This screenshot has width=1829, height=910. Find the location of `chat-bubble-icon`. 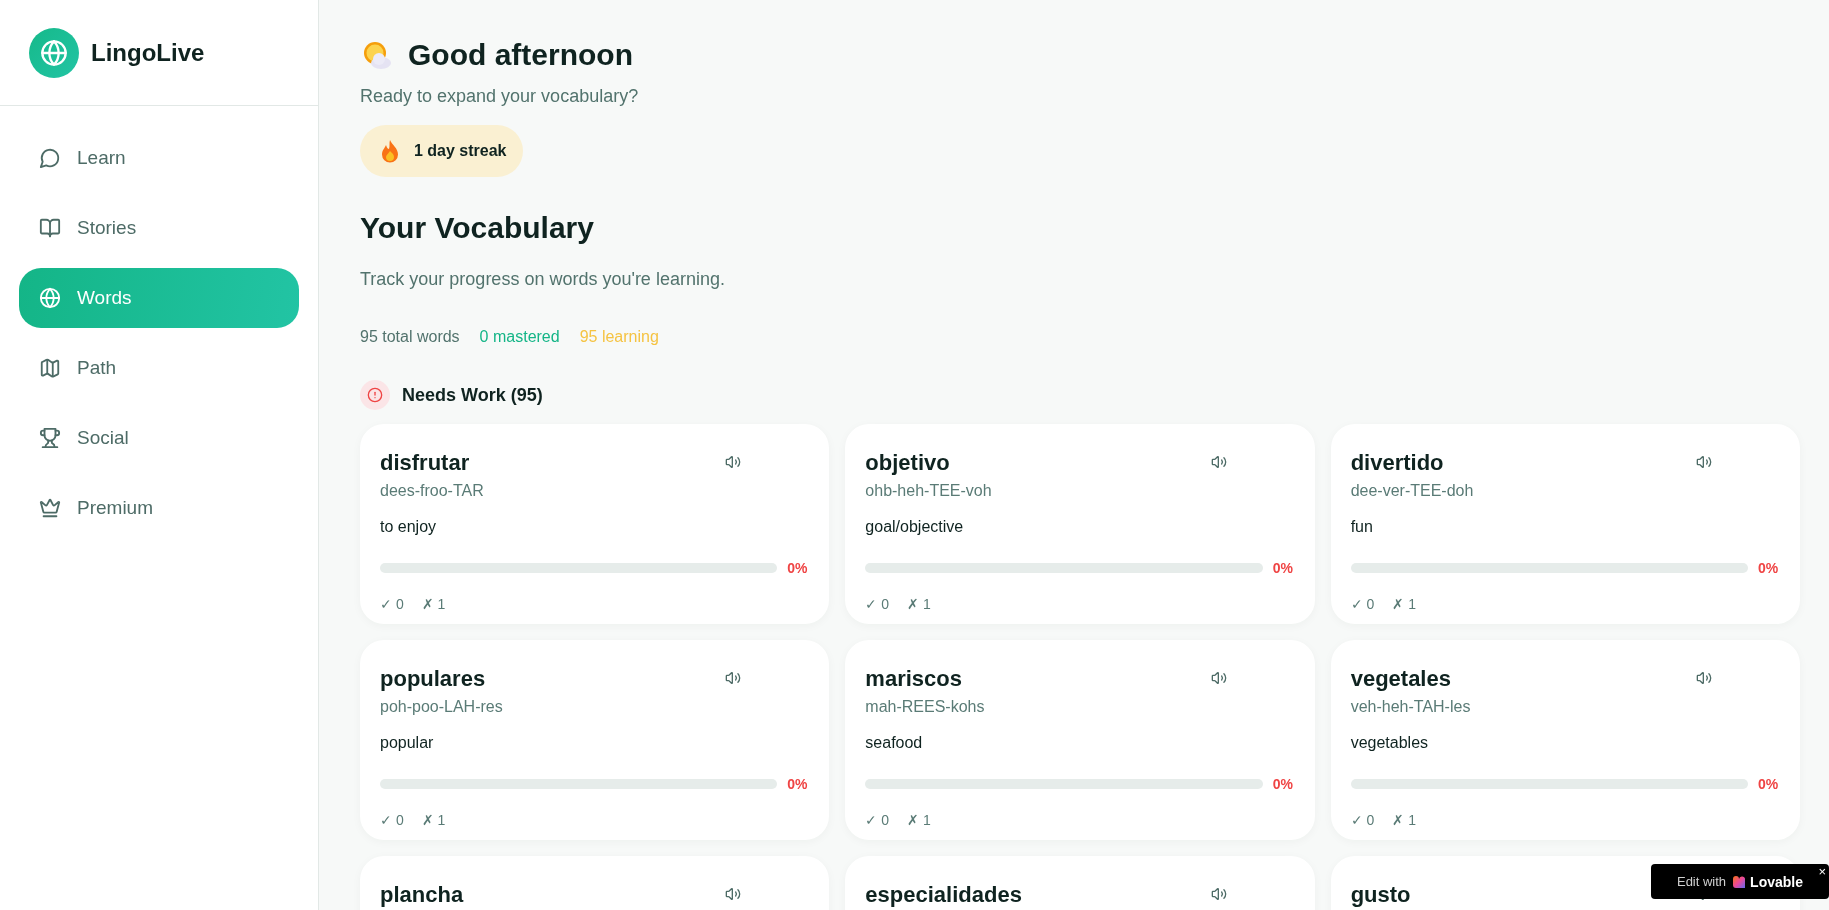

chat-bubble-icon is located at coordinates (50, 158).